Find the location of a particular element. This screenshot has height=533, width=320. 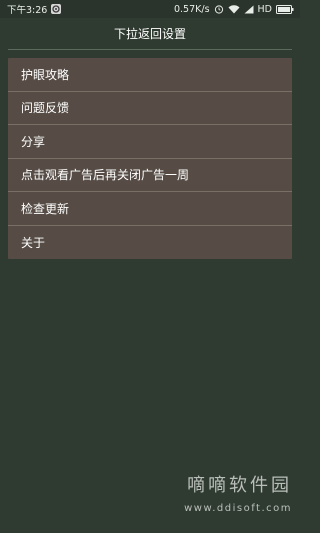

watermark-url: www.ddisoft.com is located at coordinates (238, 508).